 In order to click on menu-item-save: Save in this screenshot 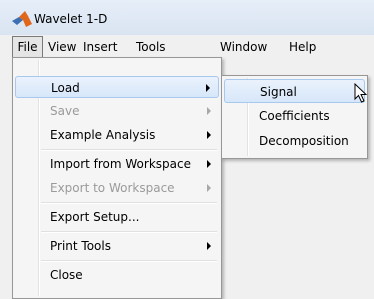, I will do `click(117, 111)`.